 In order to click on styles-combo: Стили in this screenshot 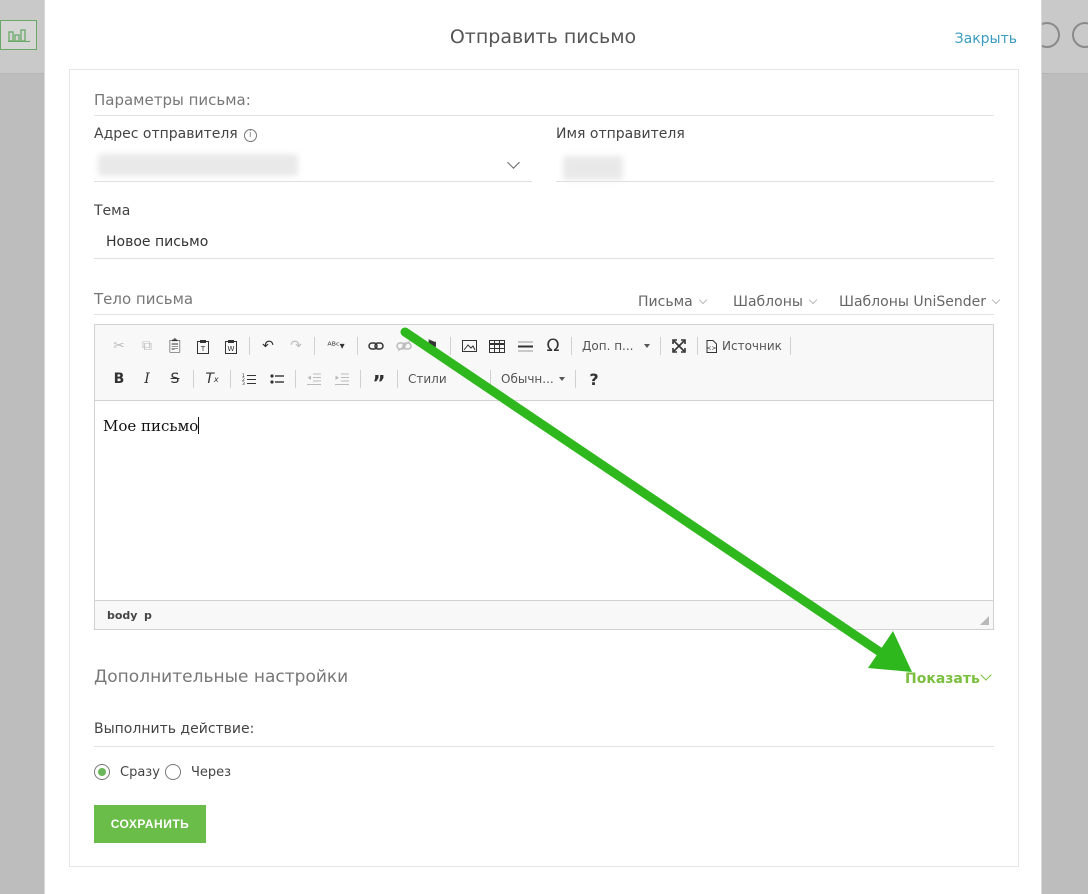, I will do `click(444, 379)`.